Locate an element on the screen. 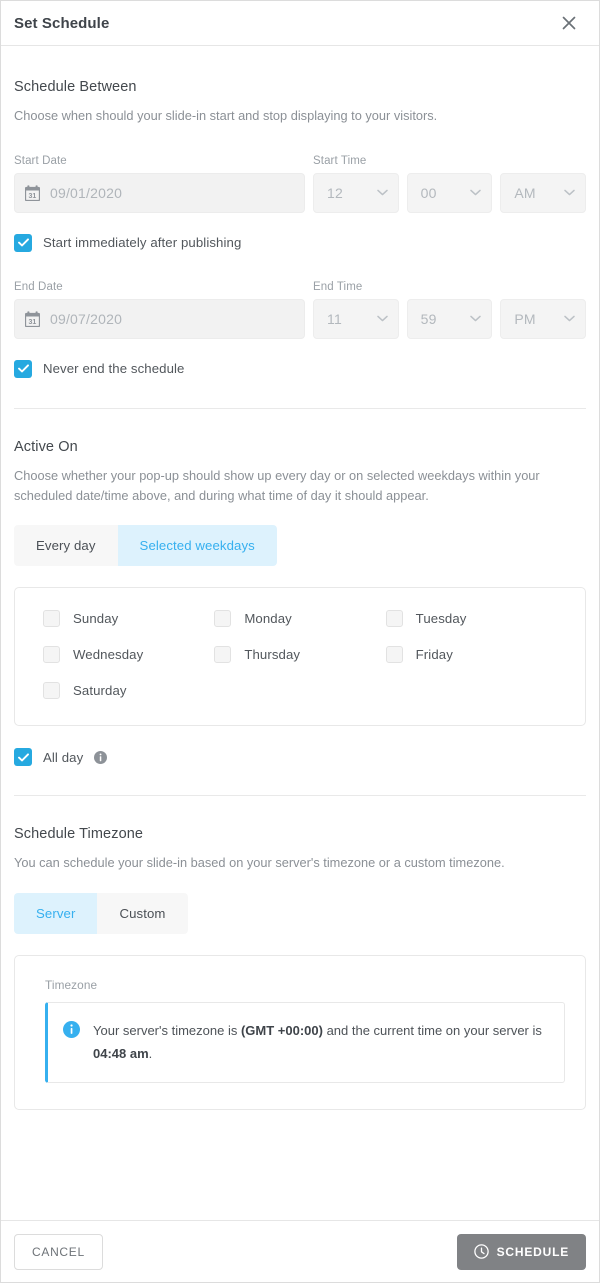 The width and height of the screenshot is (600, 1283). weekday-checkbox-sunday is located at coordinates (51, 619).